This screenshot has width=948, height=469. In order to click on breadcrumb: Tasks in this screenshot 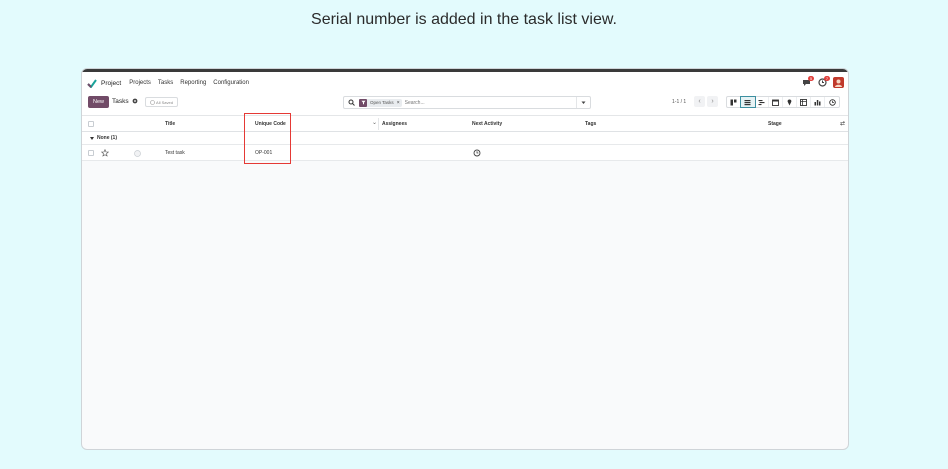, I will do `click(120, 101)`.